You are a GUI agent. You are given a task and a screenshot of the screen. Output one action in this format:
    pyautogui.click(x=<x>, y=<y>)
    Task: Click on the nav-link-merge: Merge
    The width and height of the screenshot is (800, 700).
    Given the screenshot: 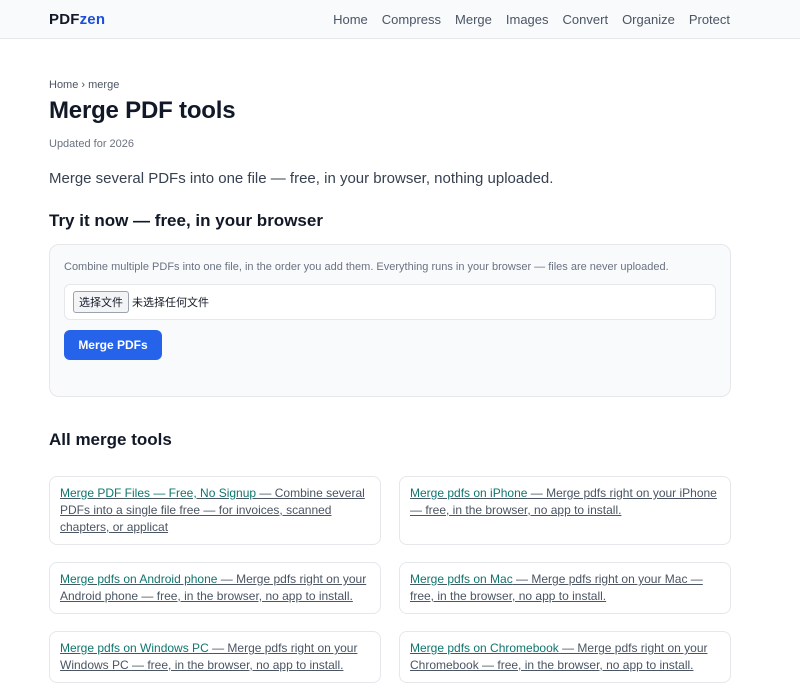 What is the action you would take?
    pyautogui.click(x=473, y=19)
    